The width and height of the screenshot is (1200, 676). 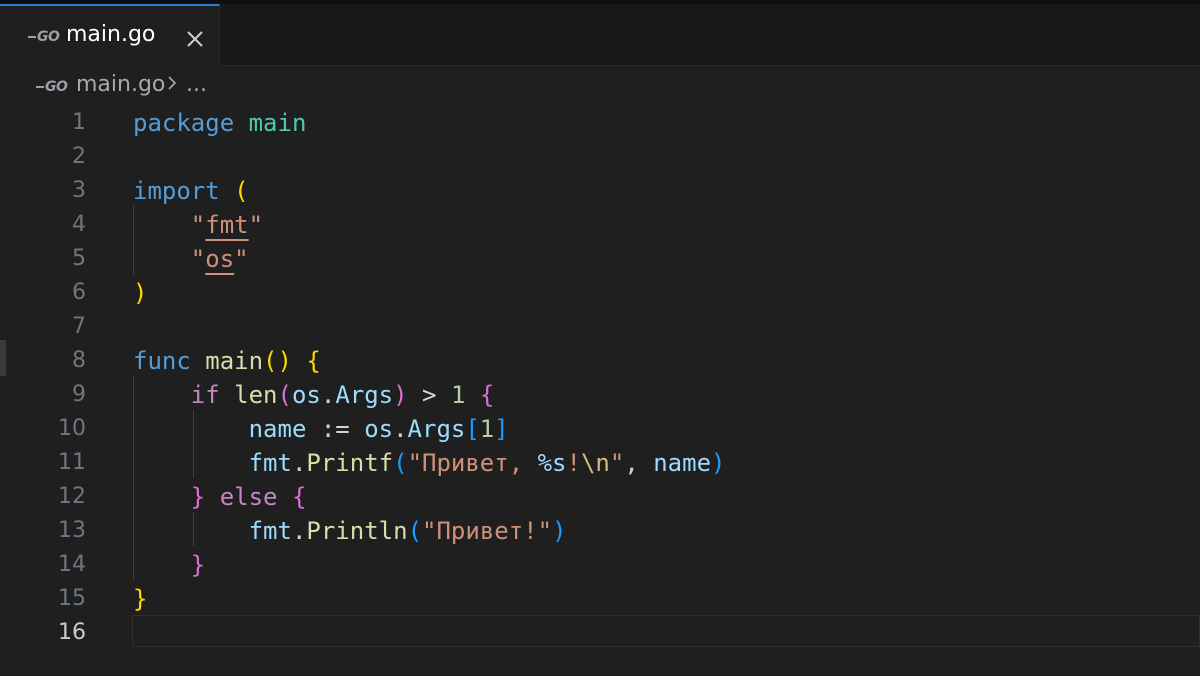 I want to click on code-token: (), so click(x=277, y=361).